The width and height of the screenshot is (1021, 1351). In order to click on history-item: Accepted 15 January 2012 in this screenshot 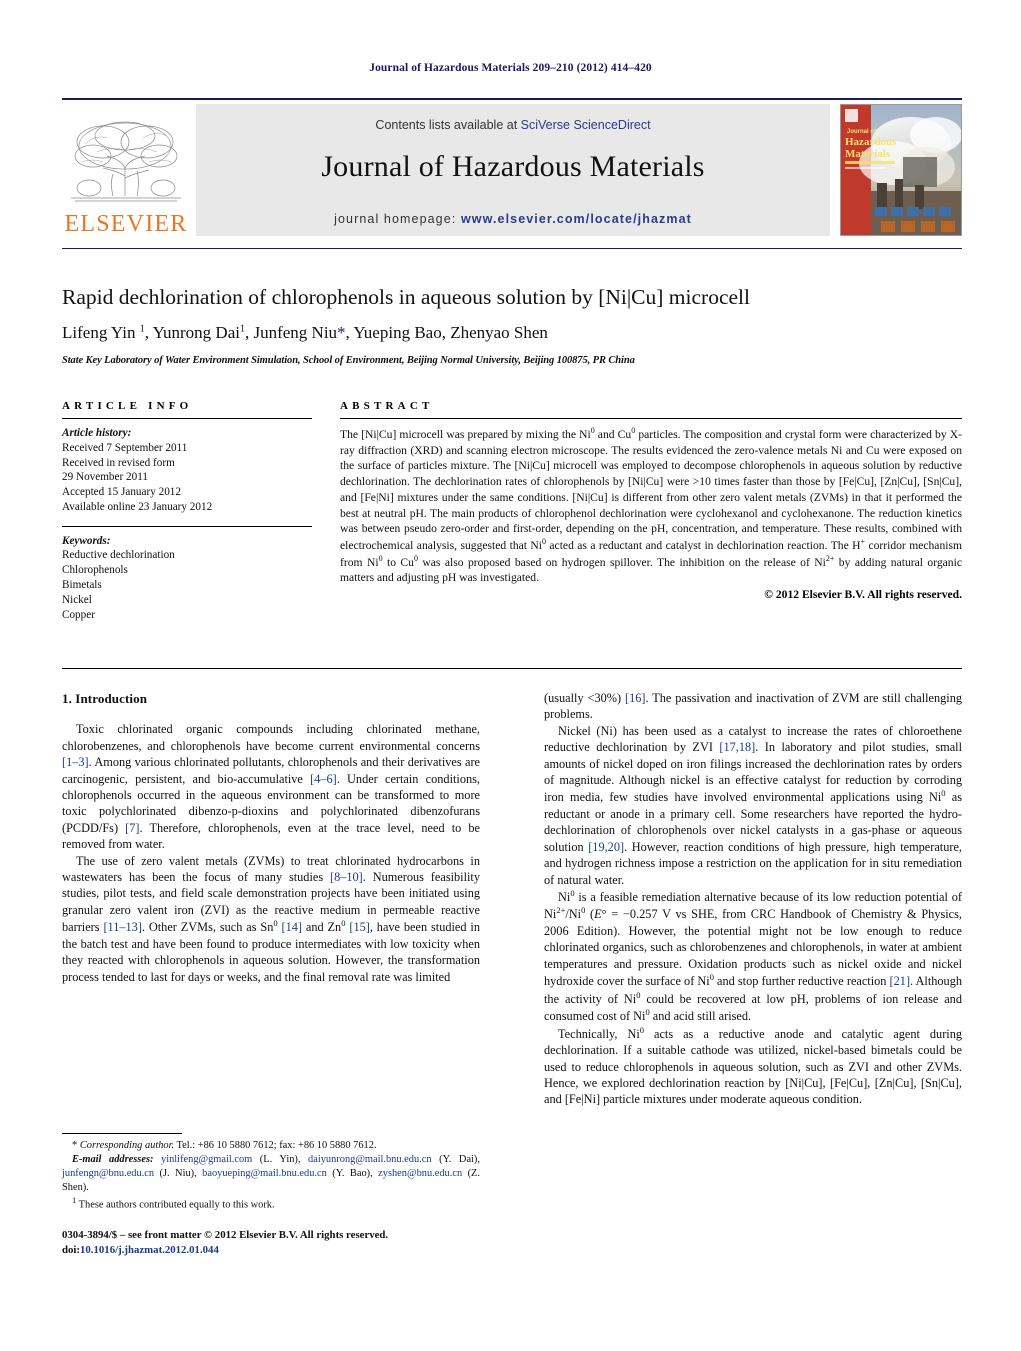, I will do `click(121, 492)`.